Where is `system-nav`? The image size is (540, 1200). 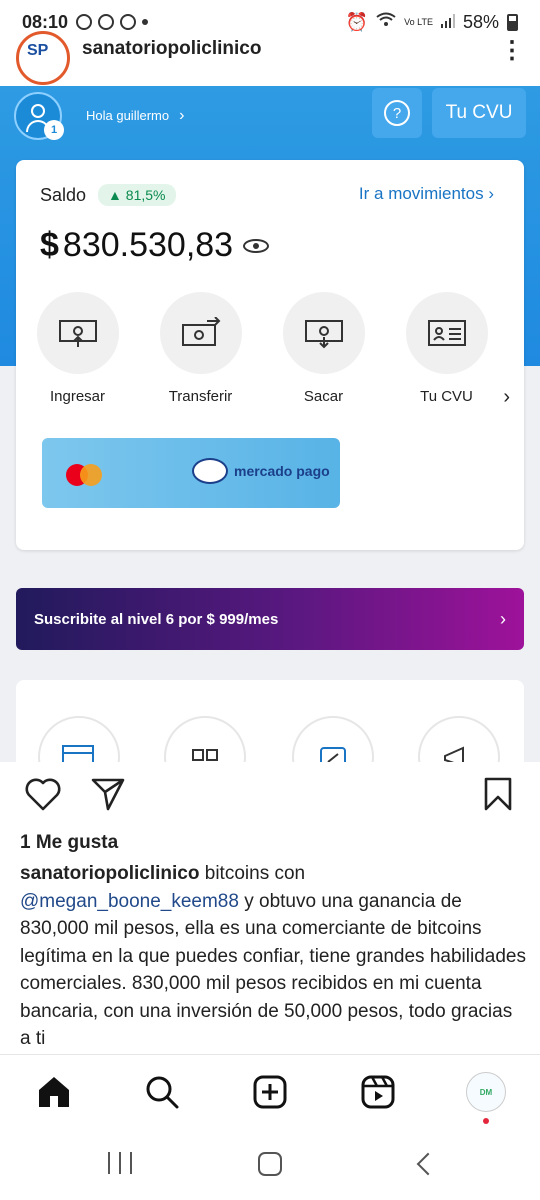
system-nav is located at coordinates (270, 1164).